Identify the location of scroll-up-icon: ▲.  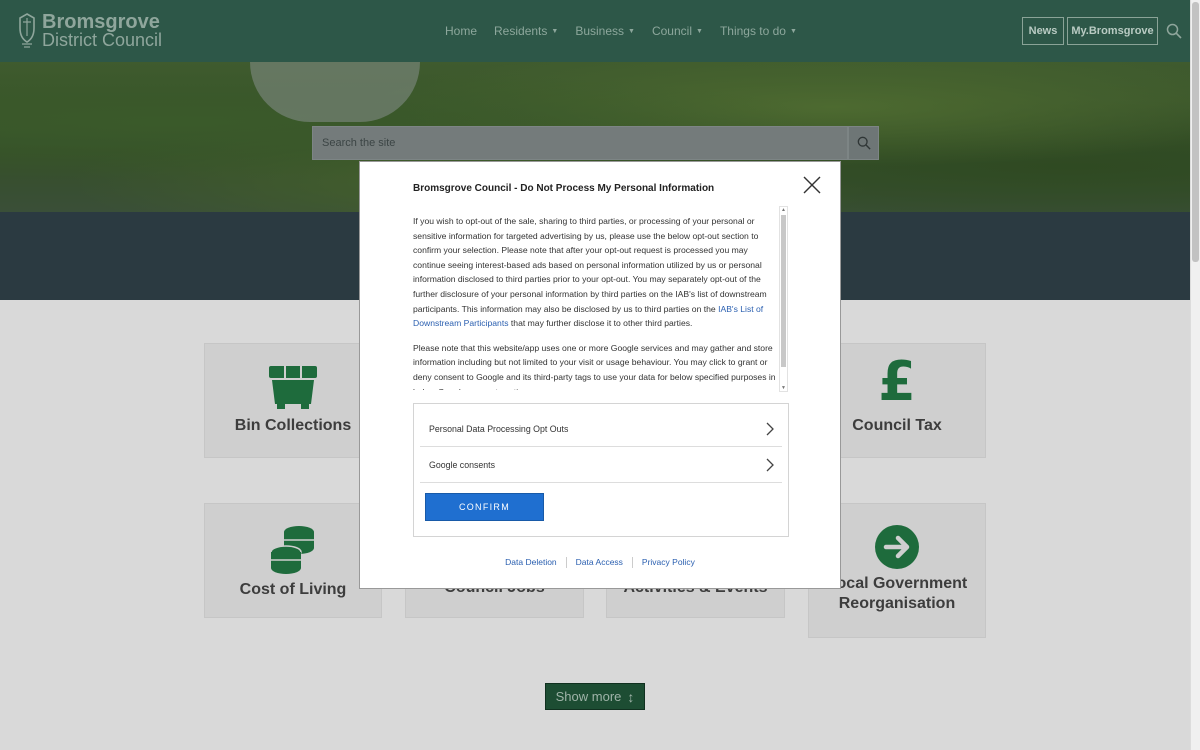
(783, 210).